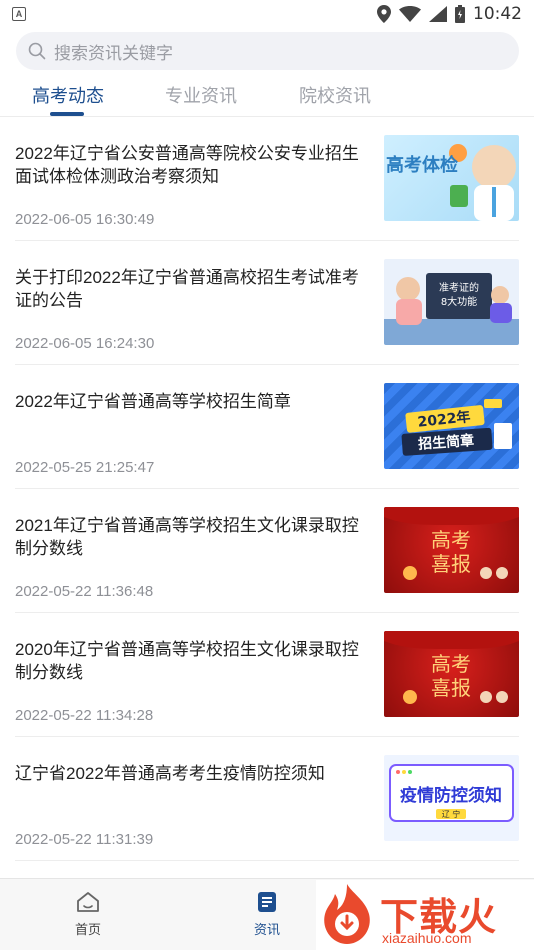 Image resolution: width=534 pixels, height=950 pixels. I want to click on nav-news-label: 资讯, so click(266, 929).